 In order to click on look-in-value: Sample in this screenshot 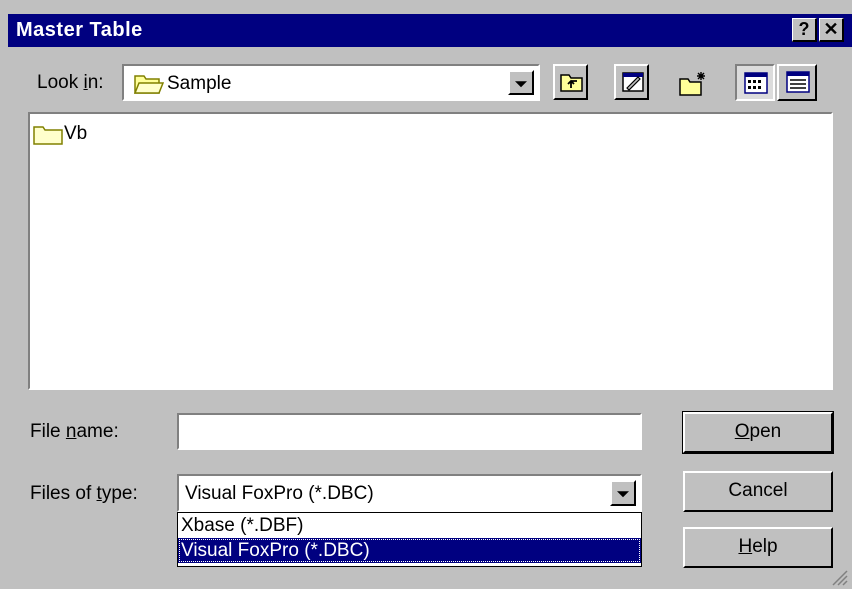, I will do `click(199, 83)`.